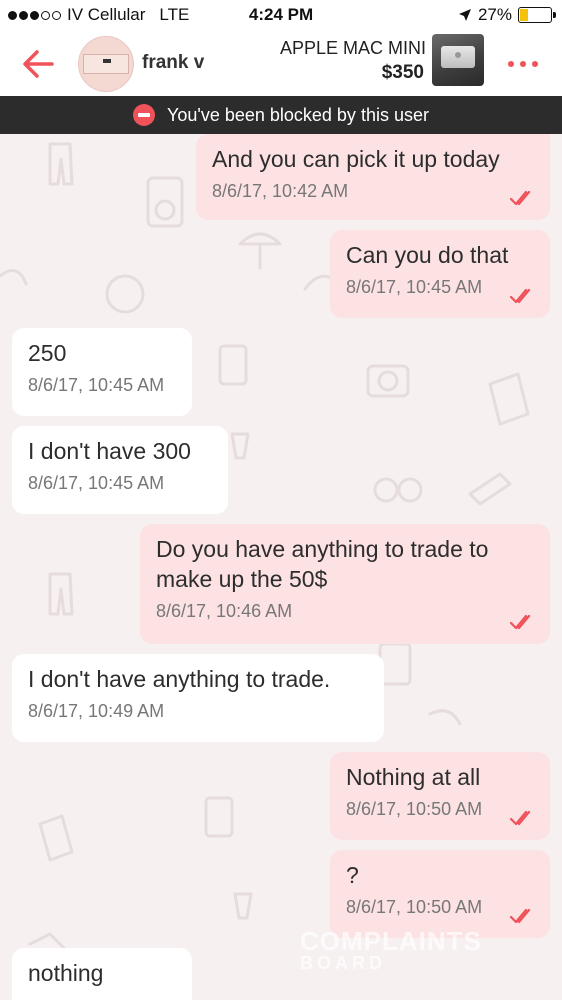  Describe the element at coordinates (464, 15) in the screenshot. I see `location-arrow-icon` at that location.